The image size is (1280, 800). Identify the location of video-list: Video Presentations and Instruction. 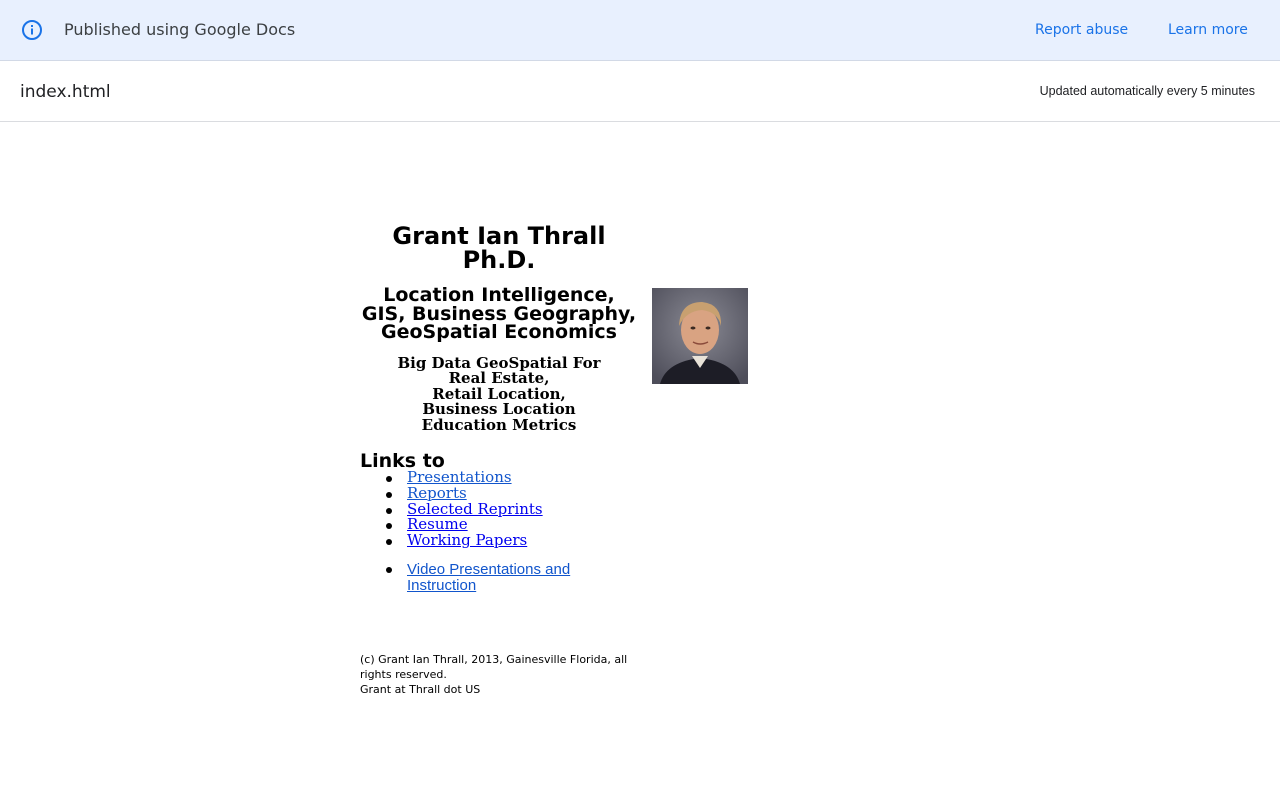
(486, 577).